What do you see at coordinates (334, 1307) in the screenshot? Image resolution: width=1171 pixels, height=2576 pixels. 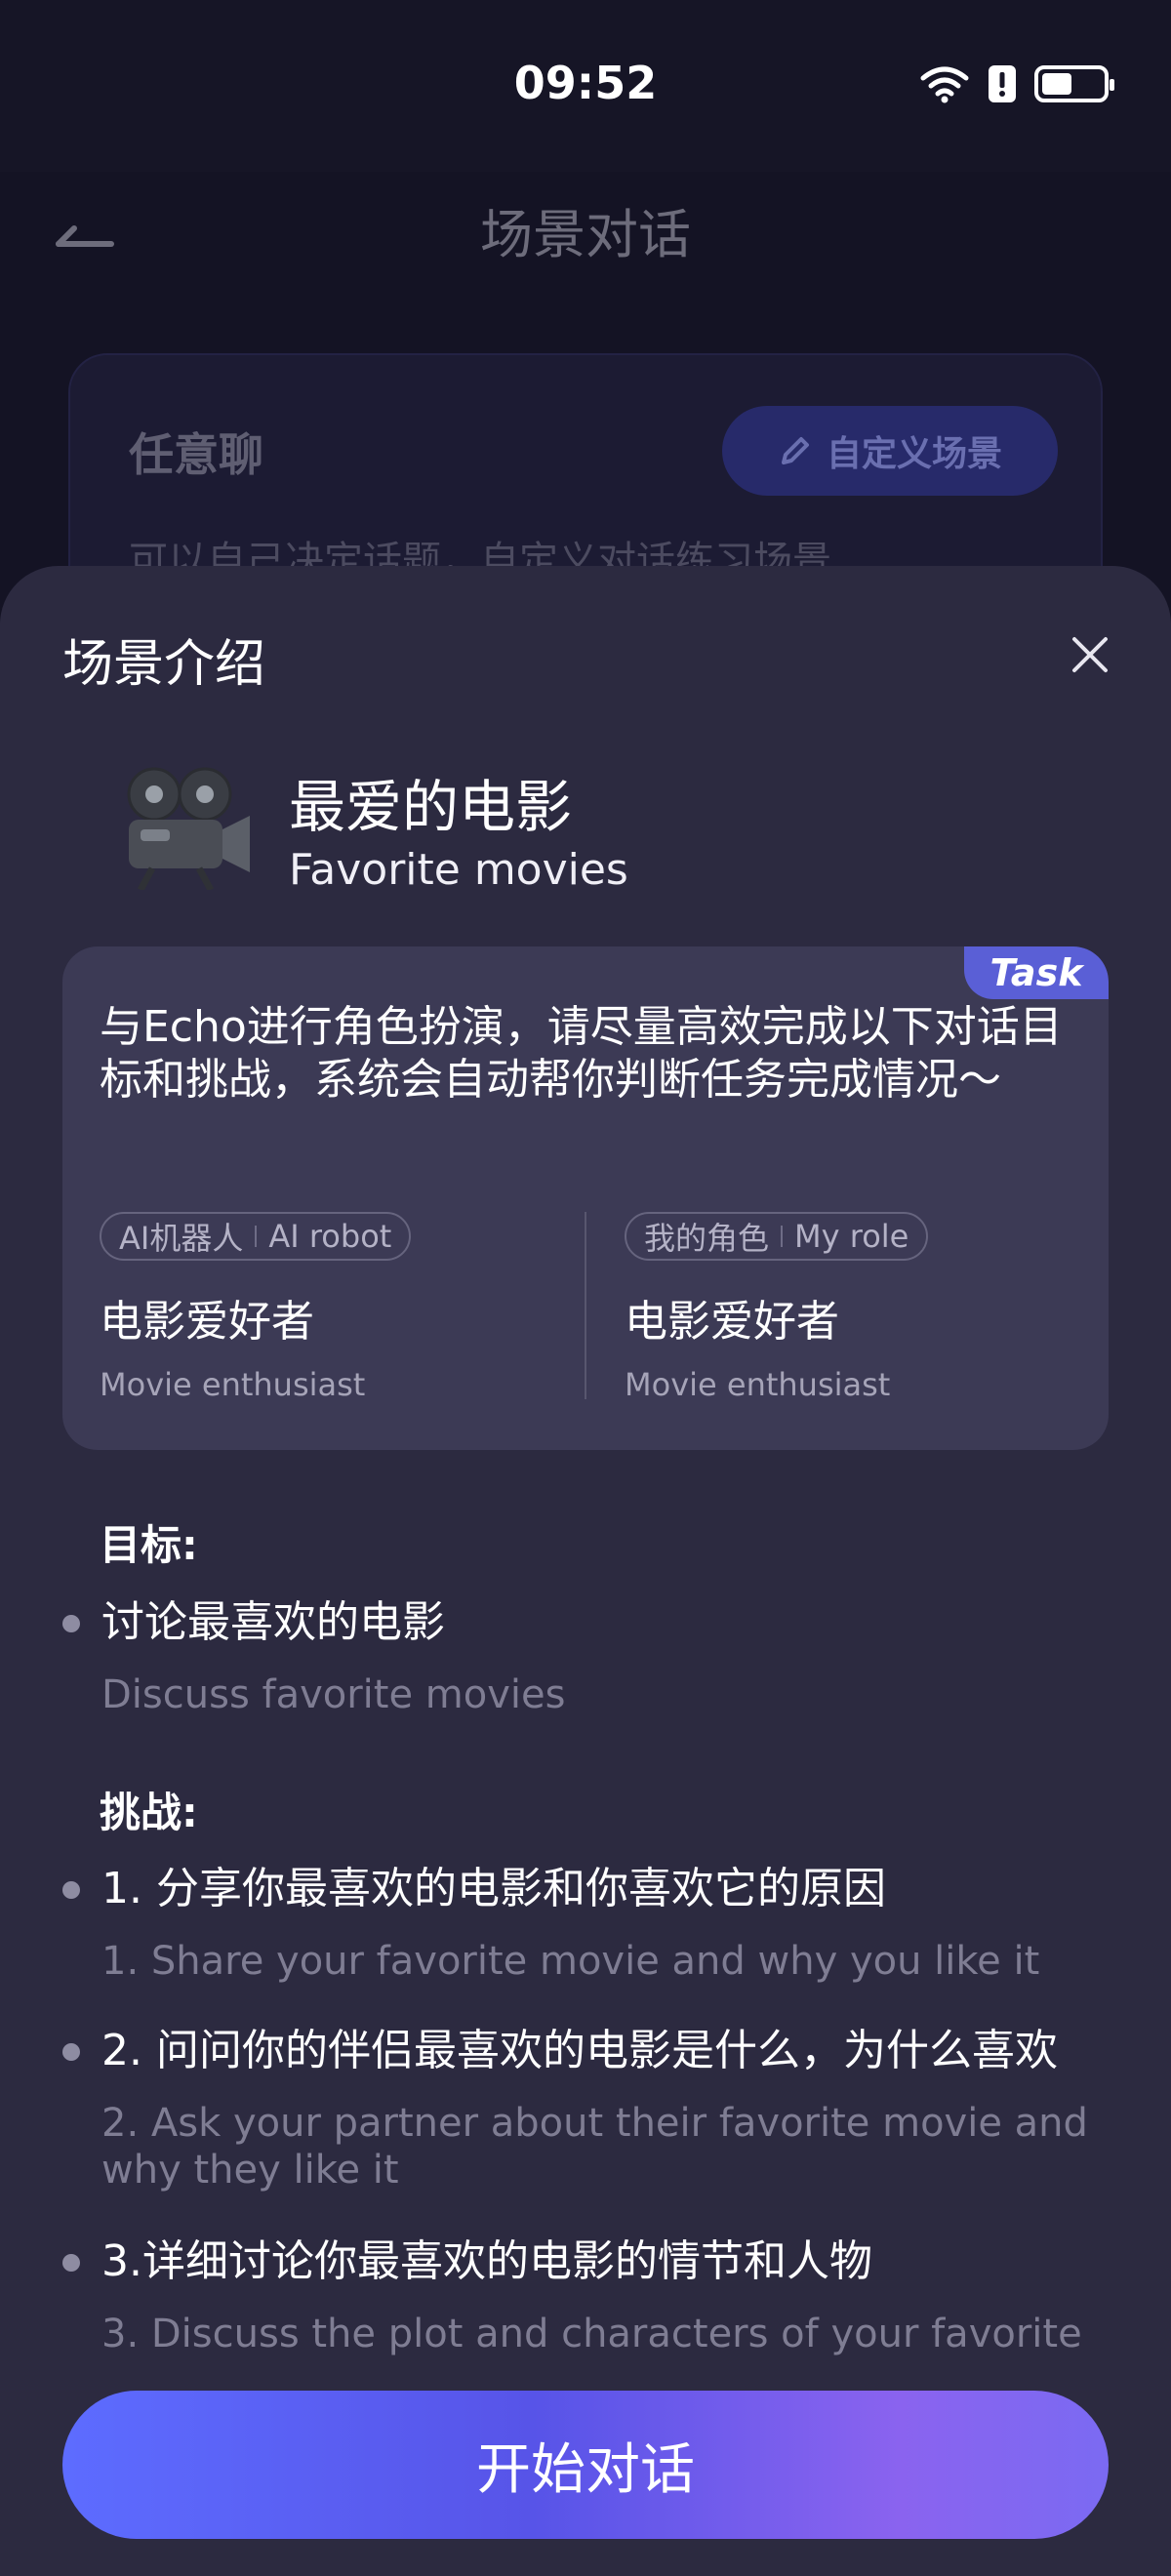 I see `ai-role: AI机器人 AI robot 电影爱好者 Movie enthusiast` at bounding box center [334, 1307].